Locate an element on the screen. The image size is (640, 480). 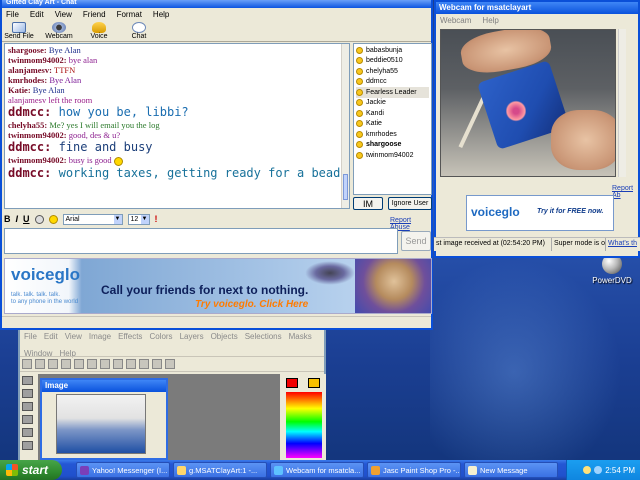
room-user-item: ddmcc is located at coordinates (392, 82).